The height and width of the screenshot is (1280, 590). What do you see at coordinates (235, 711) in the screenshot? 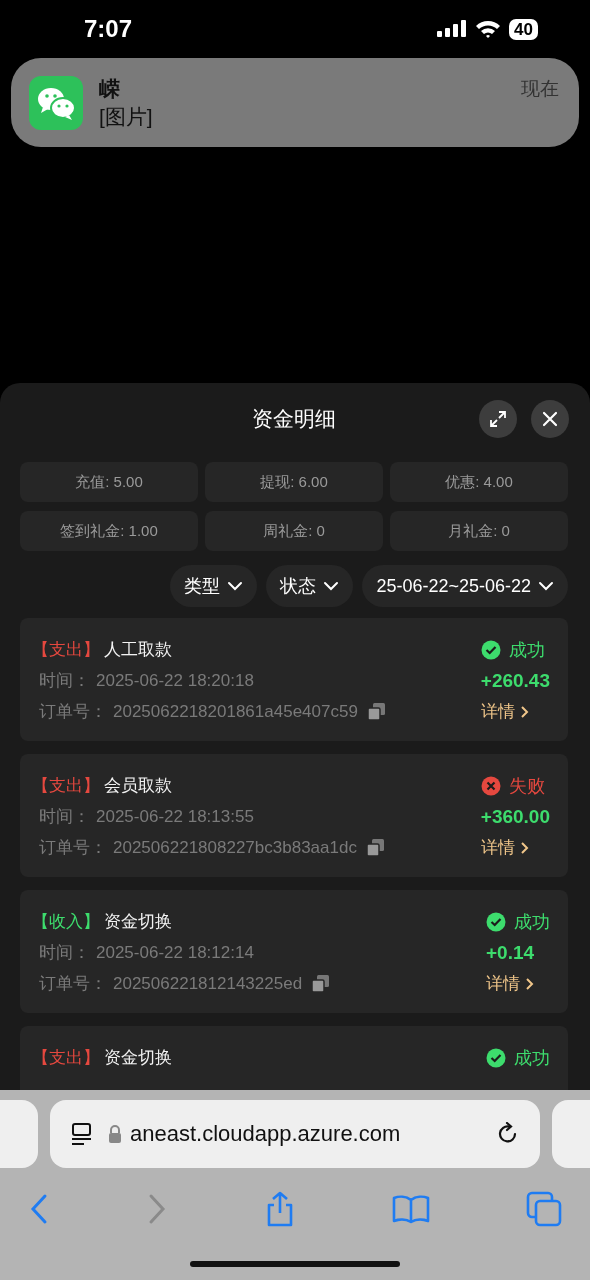
I see `order-number: 2025062218201861a45e407c59` at bounding box center [235, 711].